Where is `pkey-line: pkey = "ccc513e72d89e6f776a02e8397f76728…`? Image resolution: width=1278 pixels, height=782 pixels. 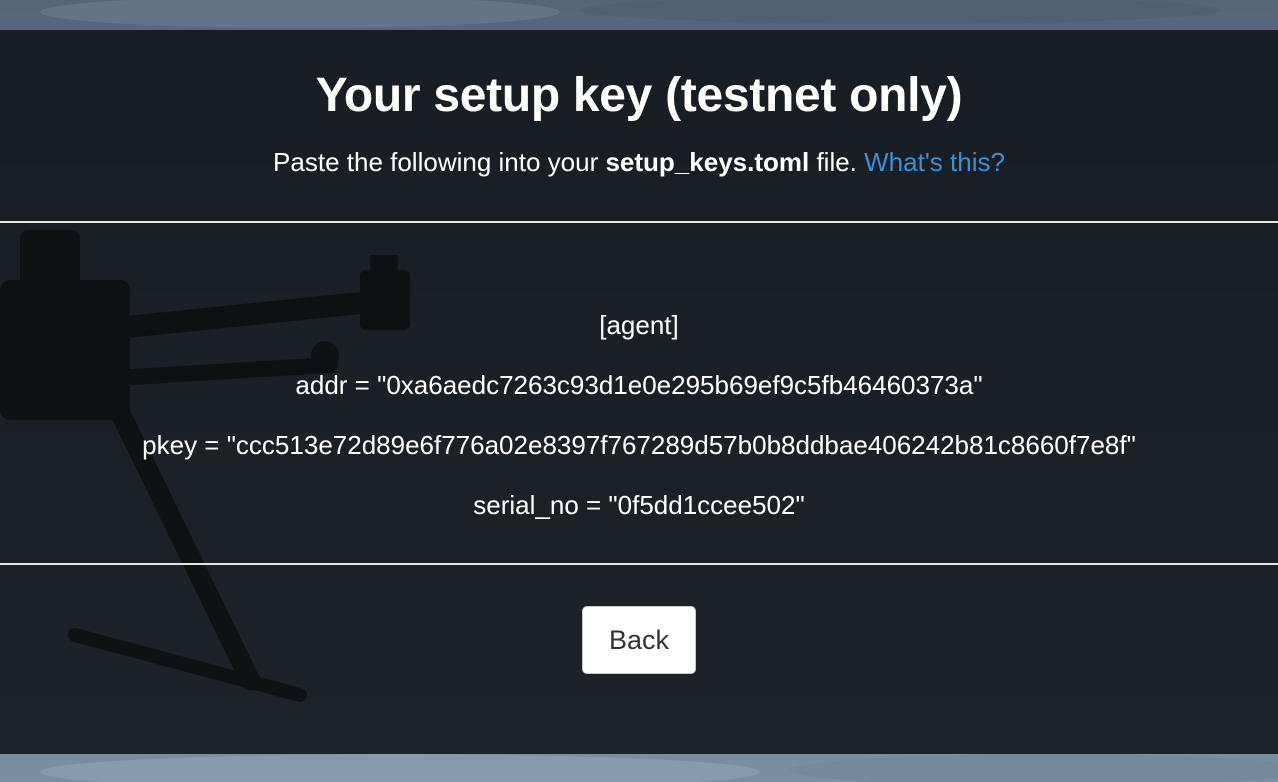 pkey-line: pkey = "ccc513e72d89e6f776a02e8397f76728… is located at coordinates (639, 445).